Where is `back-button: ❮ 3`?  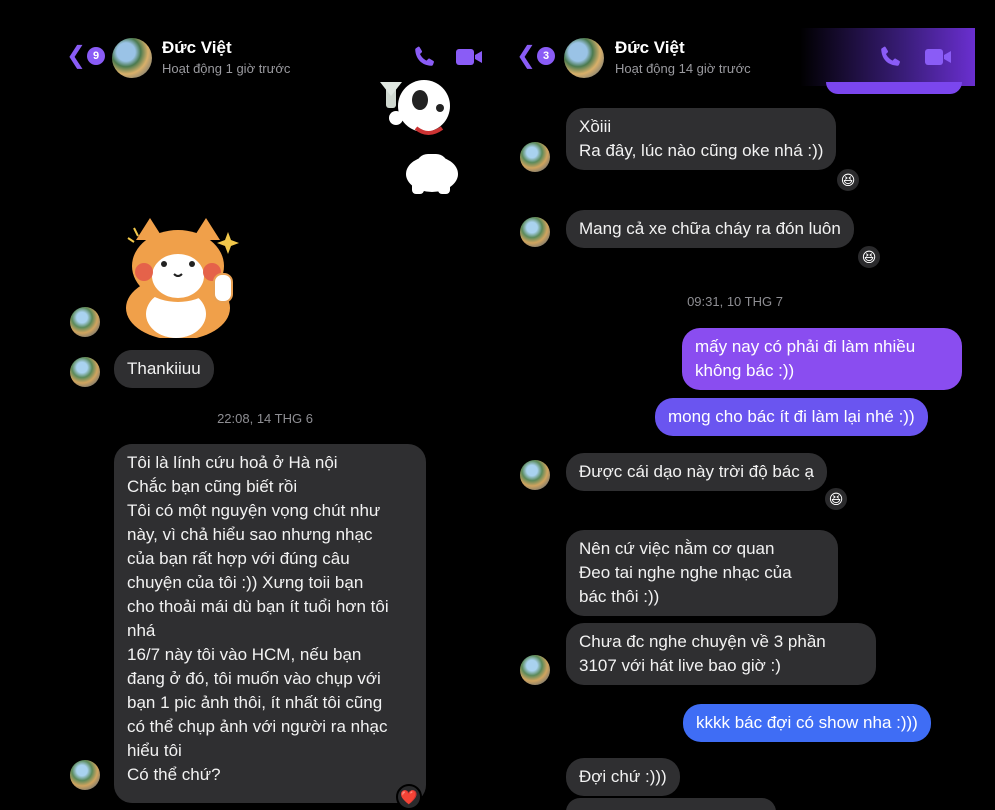
back-button: ❮ 3 is located at coordinates (536, 55).